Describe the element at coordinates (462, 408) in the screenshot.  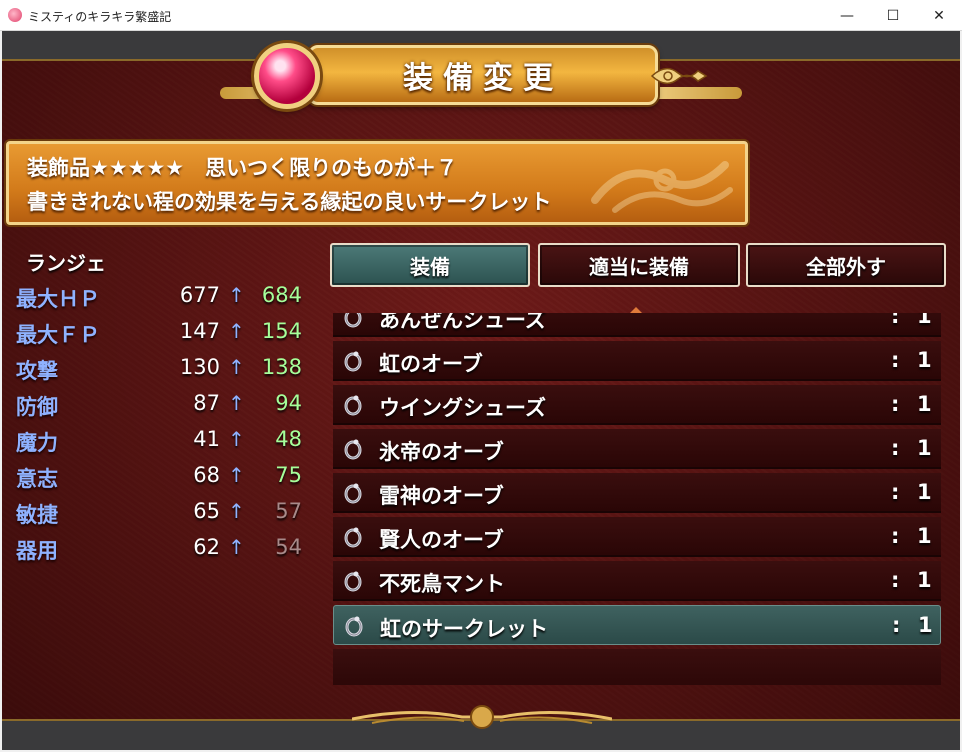
I see `item-name: ウイングシューズ` at that location.